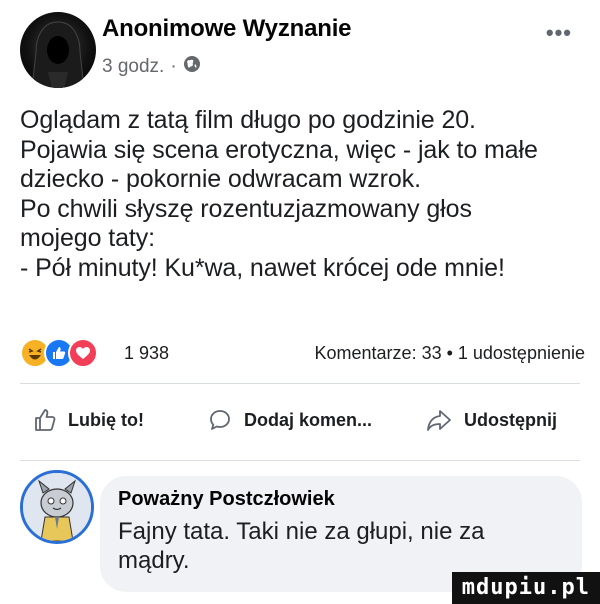 The height and width of the screenshot is (604, 600). I want to click on commenter-avatar, so click(57, 507).